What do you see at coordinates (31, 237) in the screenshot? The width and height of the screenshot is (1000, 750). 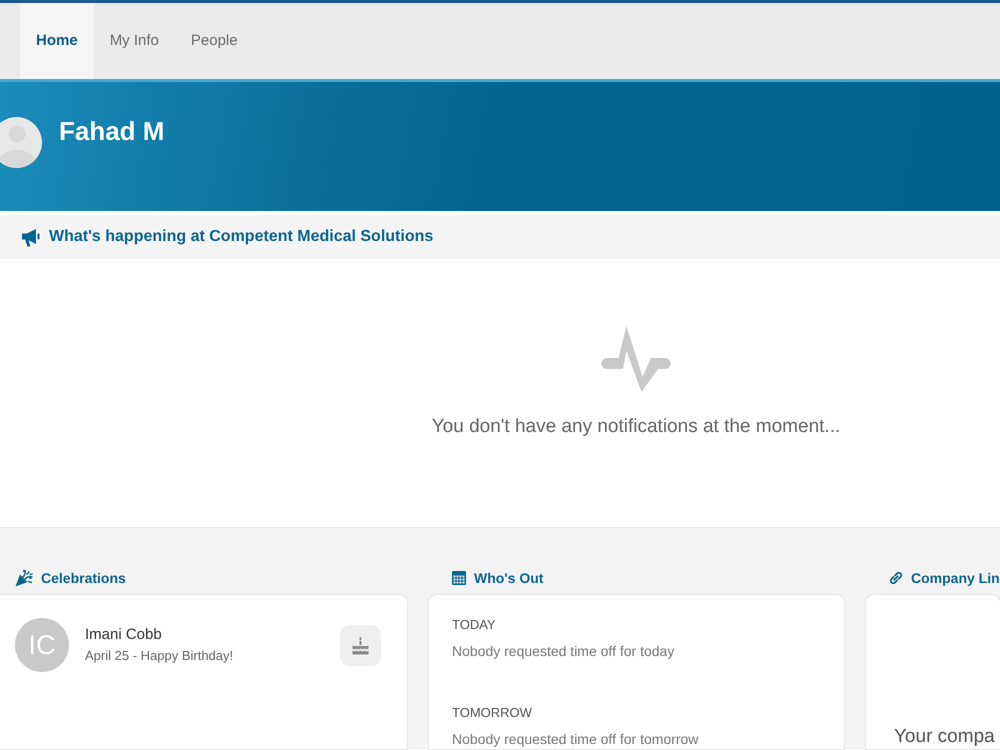 I see `megaphone-icon` at bounding box center [31, 237].